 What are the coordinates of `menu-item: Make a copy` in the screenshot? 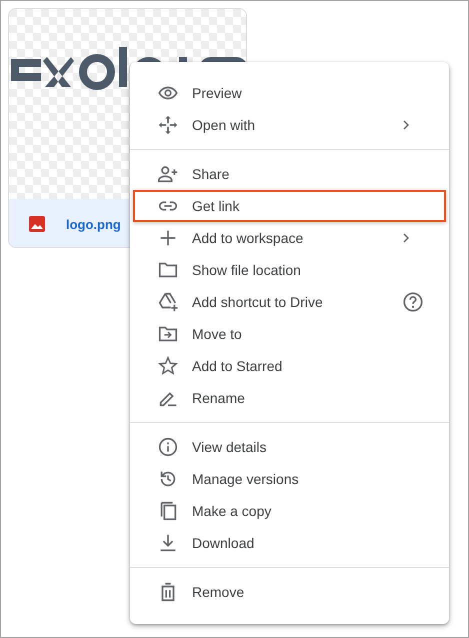 It's located at (289, 511).